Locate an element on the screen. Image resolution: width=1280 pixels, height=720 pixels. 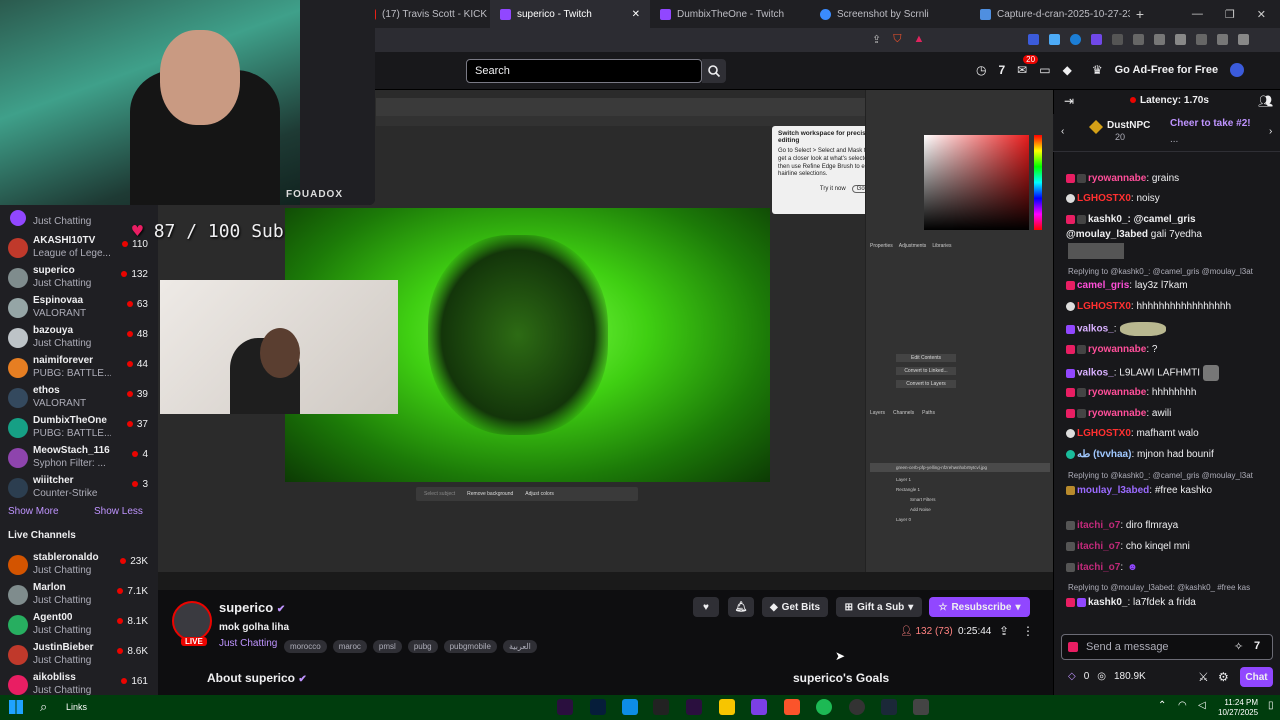
music-icon is located at coordinates (1159, 39).